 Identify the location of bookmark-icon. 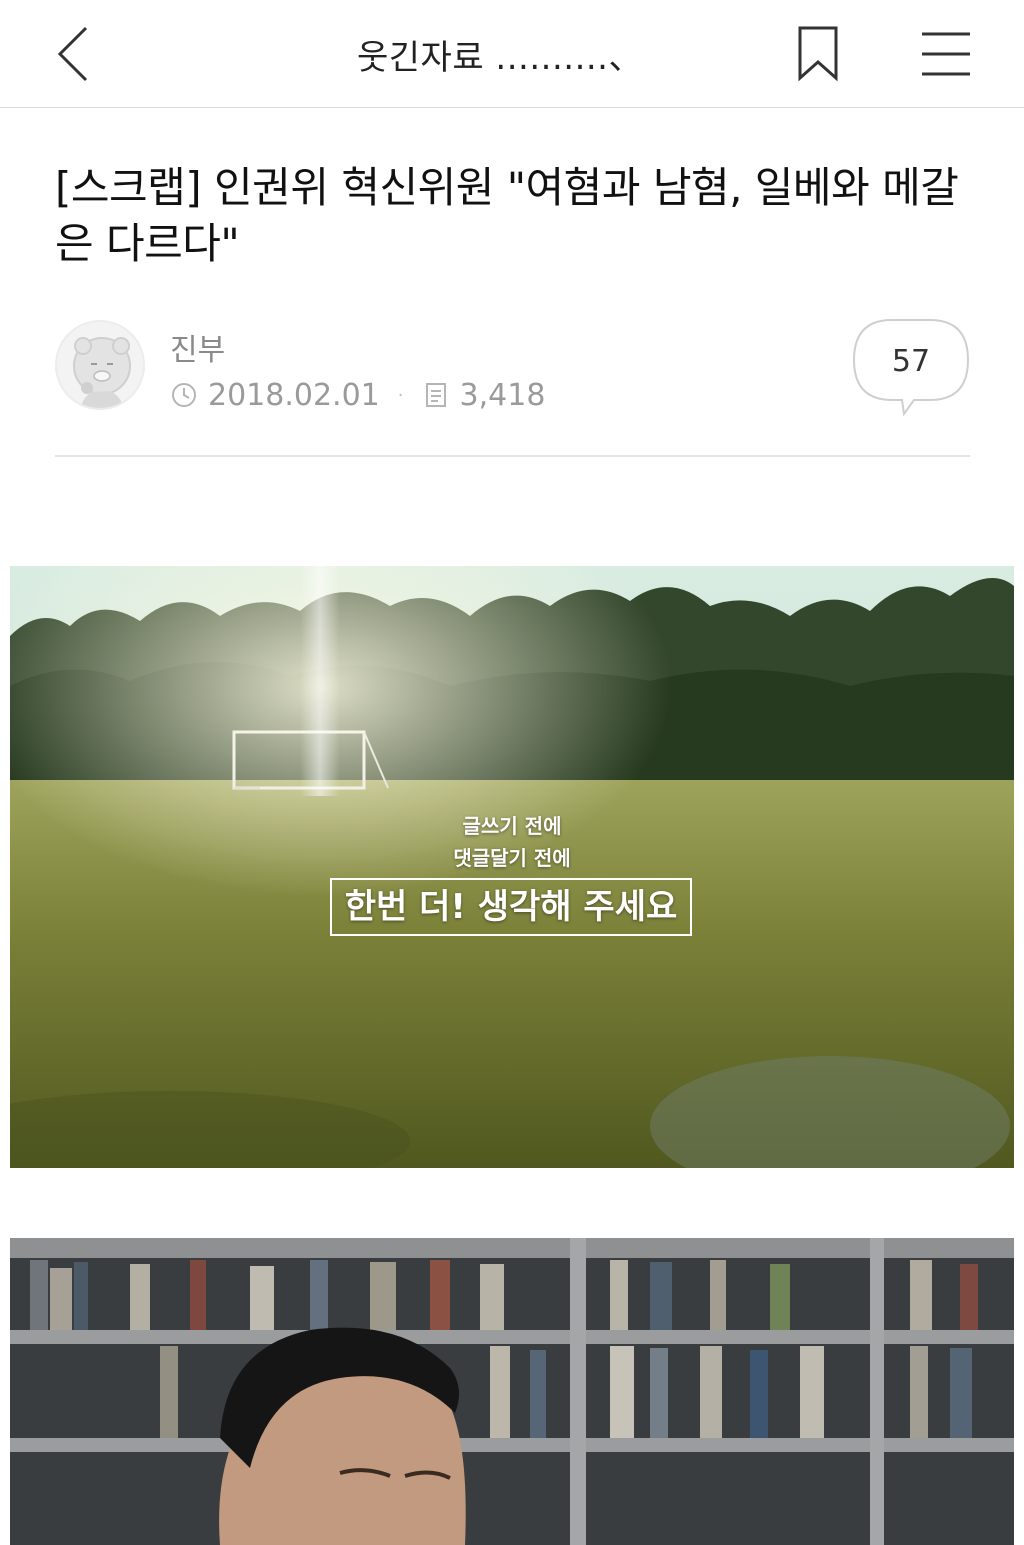
(818, 54).